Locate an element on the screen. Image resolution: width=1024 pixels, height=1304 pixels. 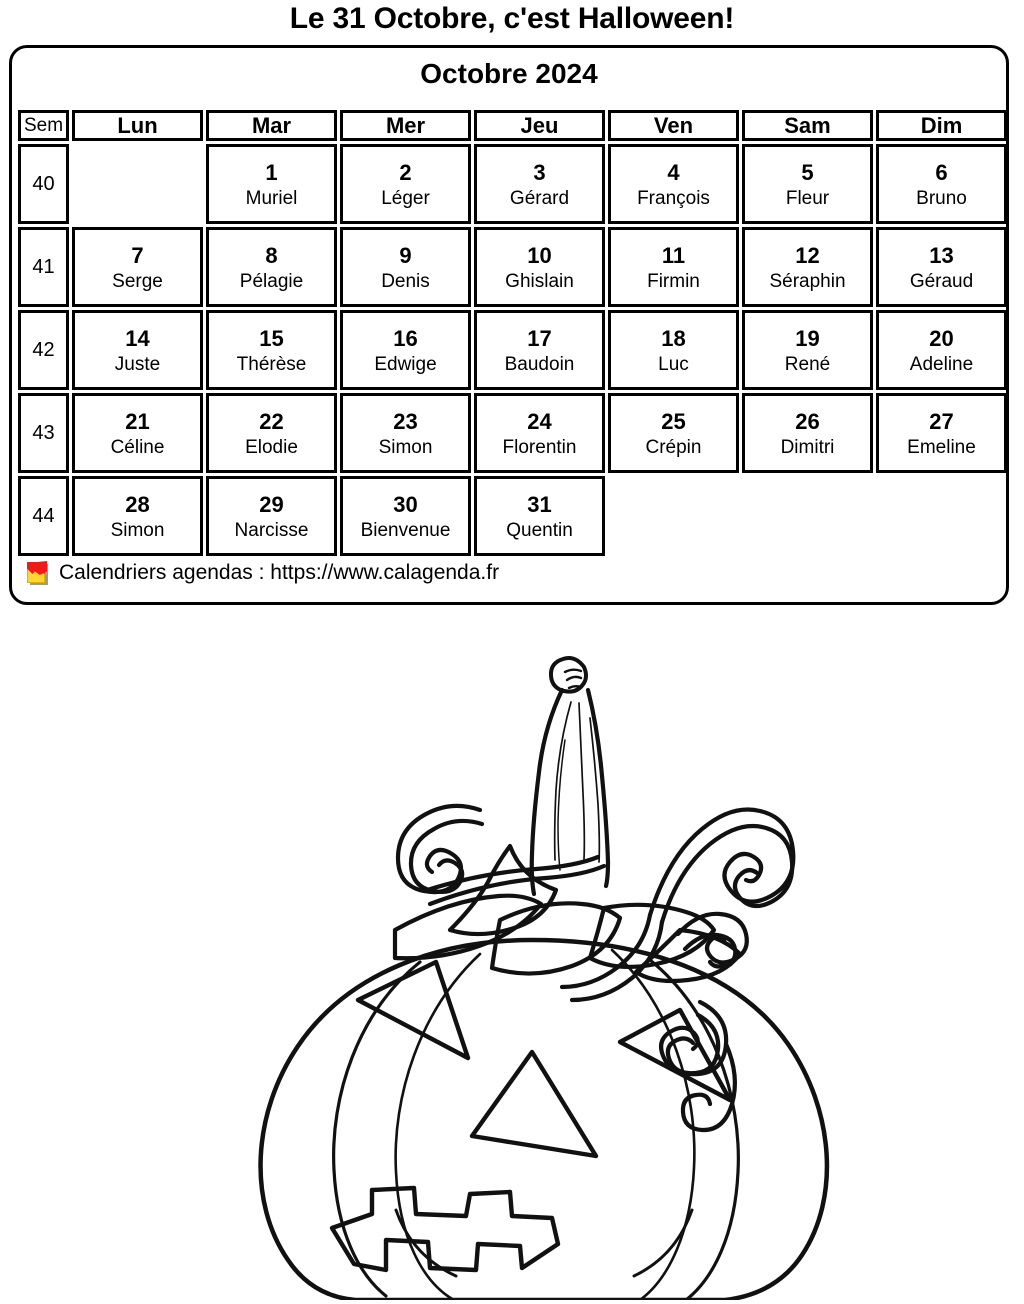
day-number: 3 is located at coordinates (539, 172).